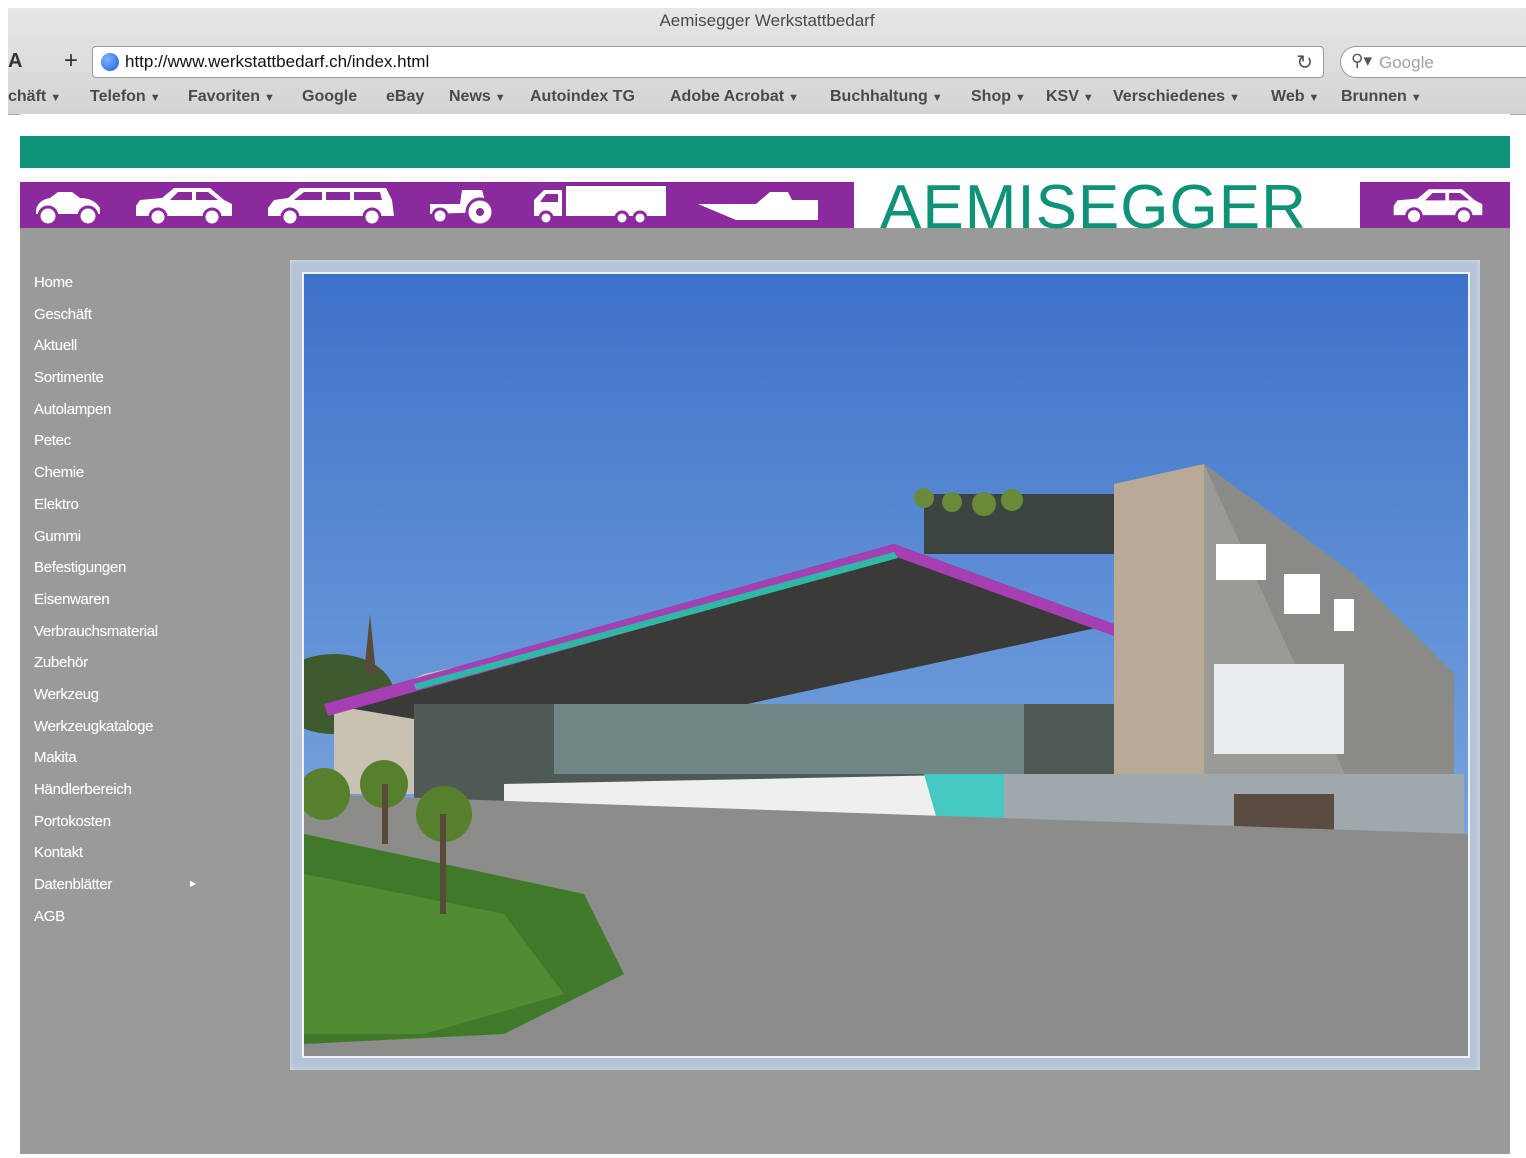  Describe the element at coordinates (331, 207) in the screenshot. I see `van-icon` at that location.